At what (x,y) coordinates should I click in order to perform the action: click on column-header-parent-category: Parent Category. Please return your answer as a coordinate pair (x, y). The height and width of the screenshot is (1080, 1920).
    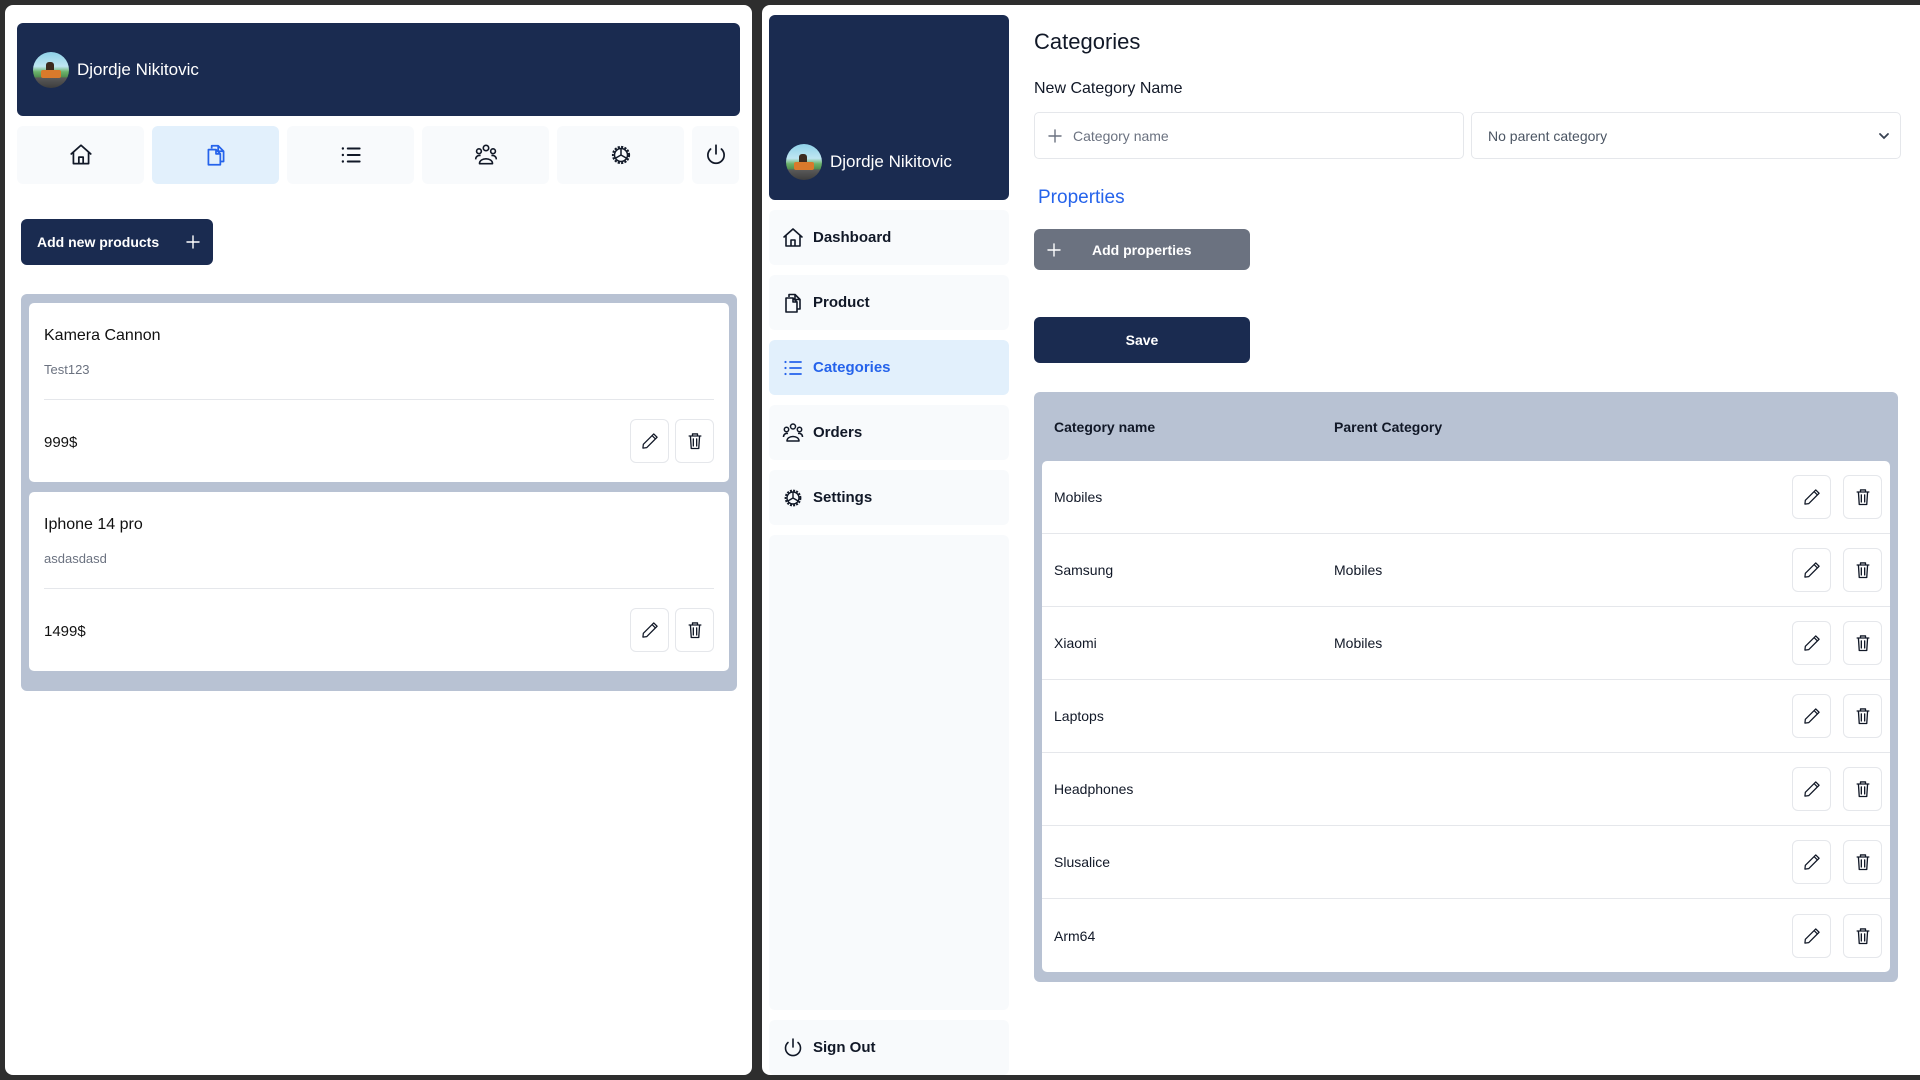
    Looking at the image, I should click on (1388, 426).